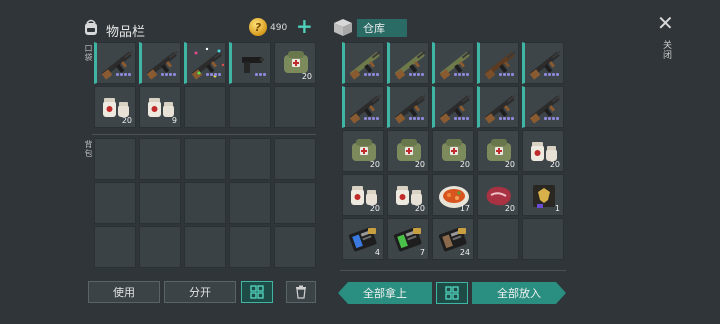 Image resolution: width=720 pixels, height=324 pixels. What do you see at coordinates (304, 26) in the screenshot?
I see `add-gold-button: +` at bounding box center [304, 26].